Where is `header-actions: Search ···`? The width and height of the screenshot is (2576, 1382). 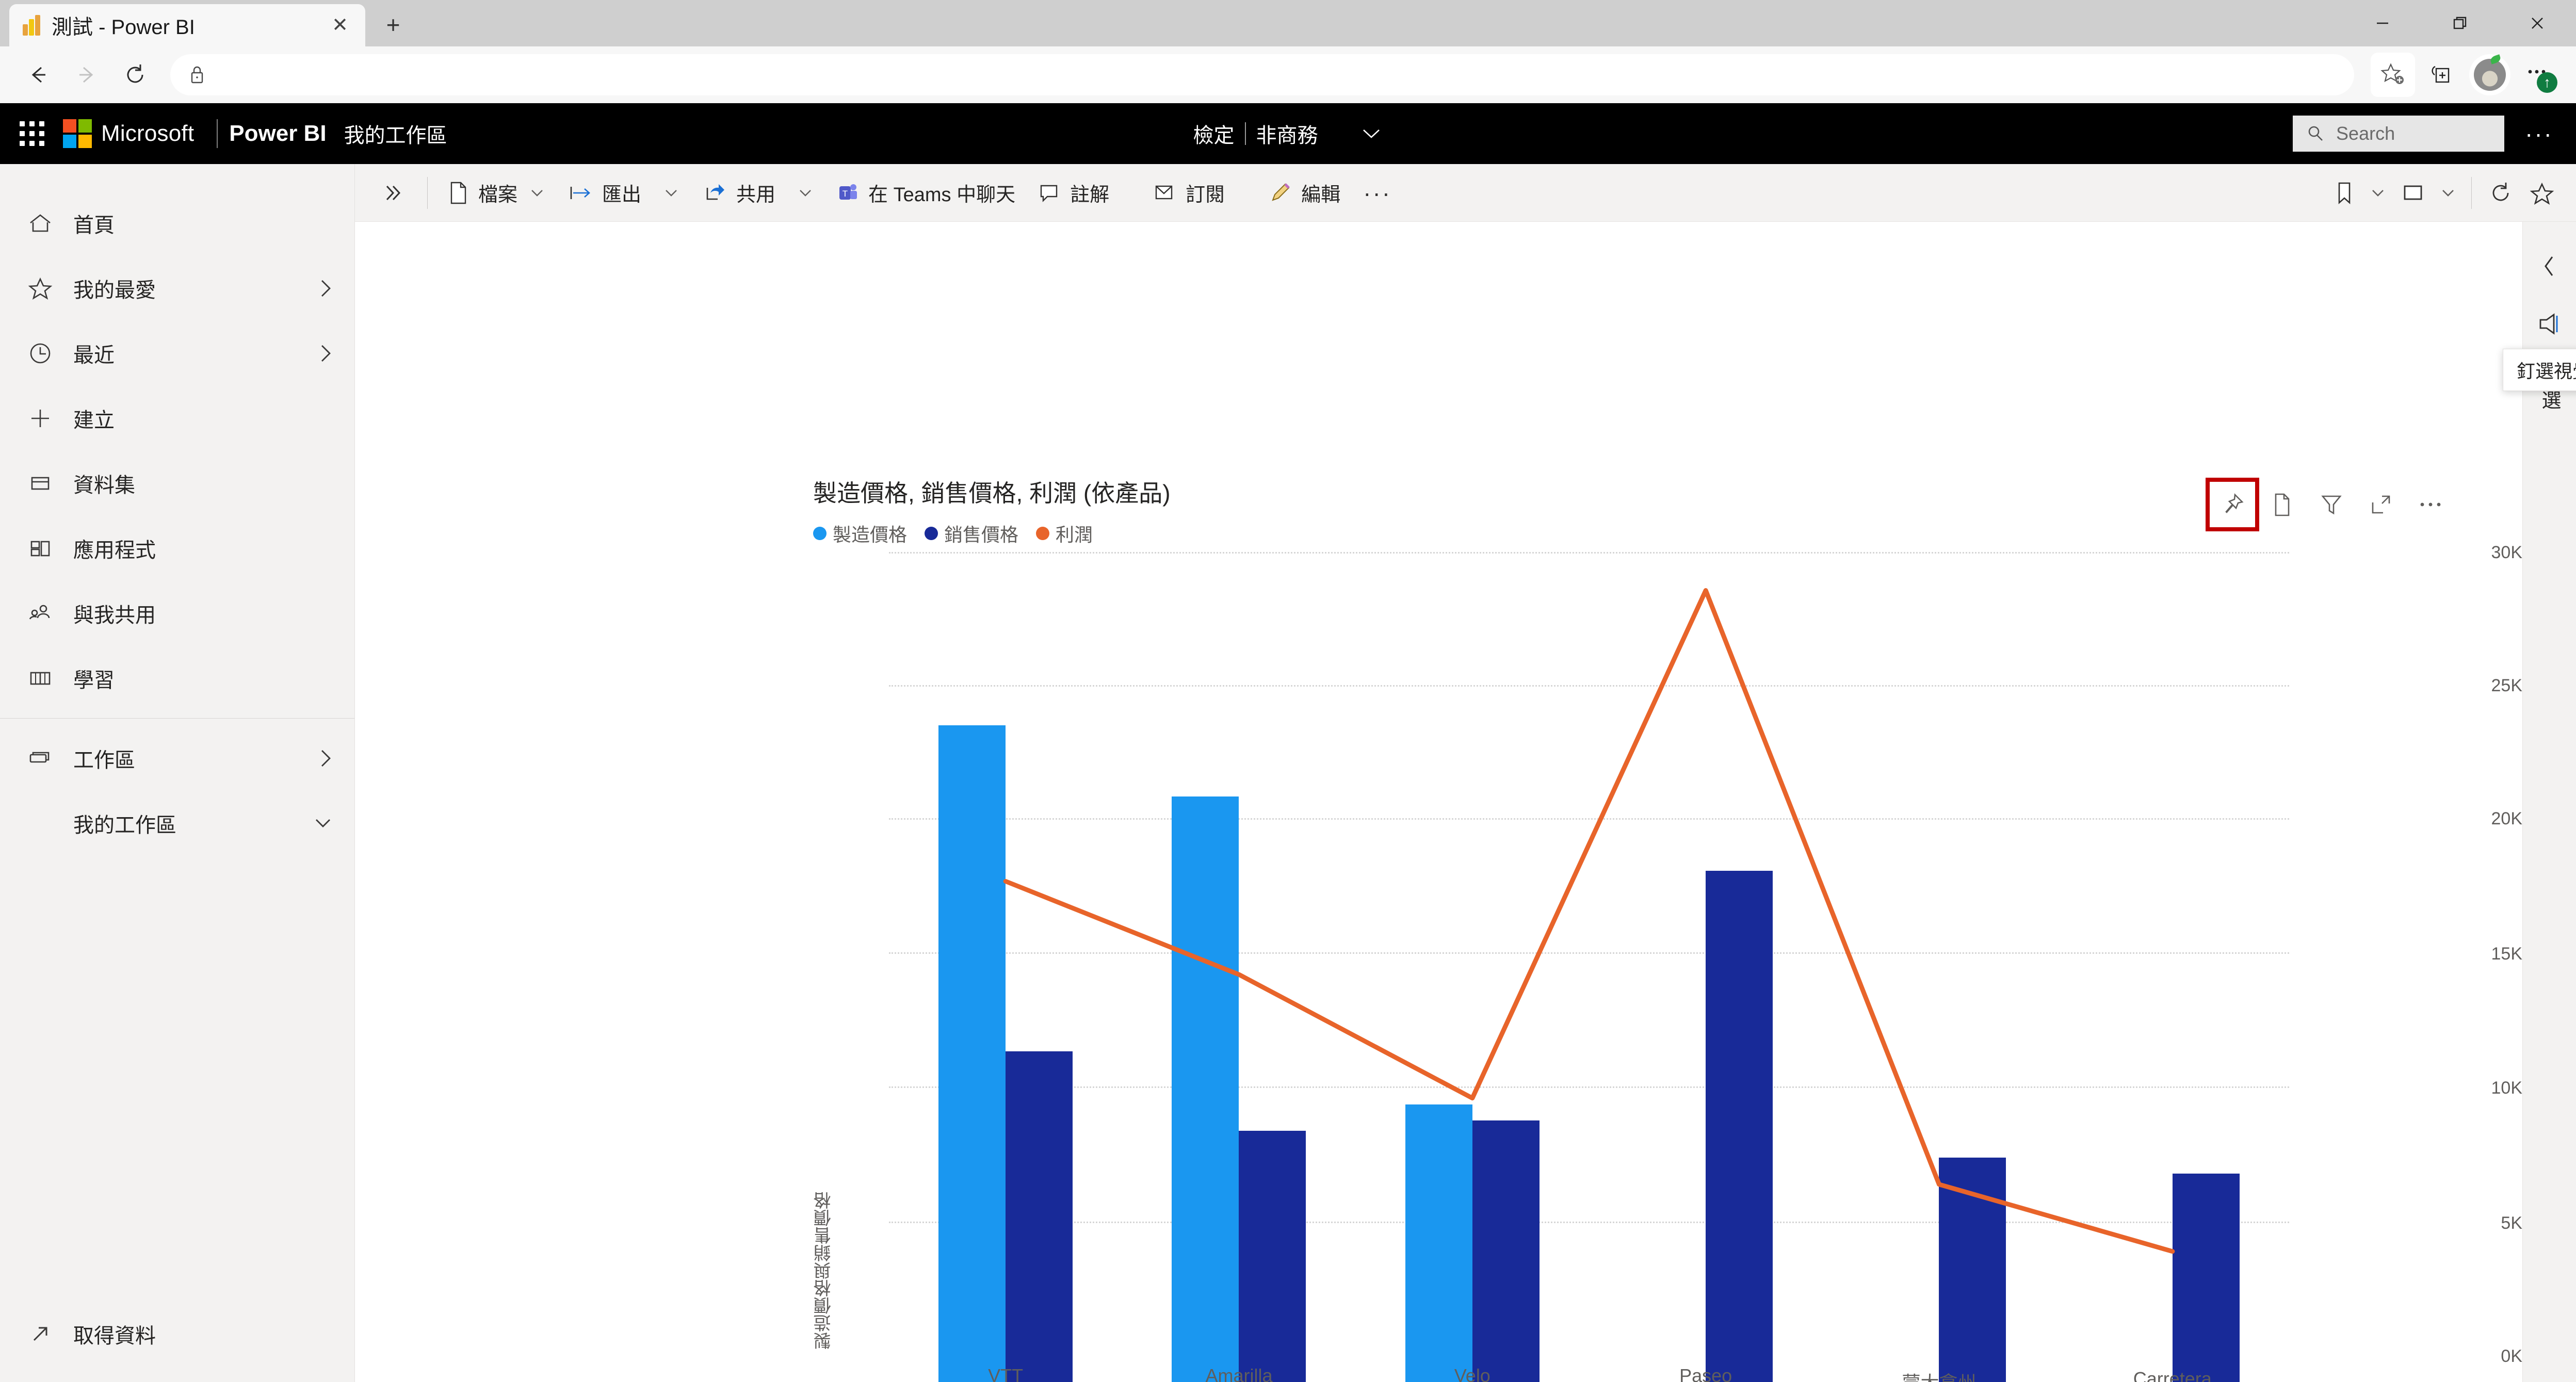 header-actions: Search ··· is located at coordinates (2429, 134).